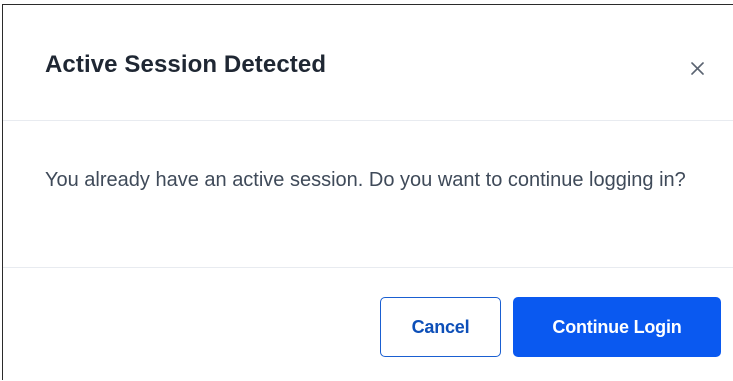 The image size is (733, 381). I want to click on close-icon, so click(697, 68).